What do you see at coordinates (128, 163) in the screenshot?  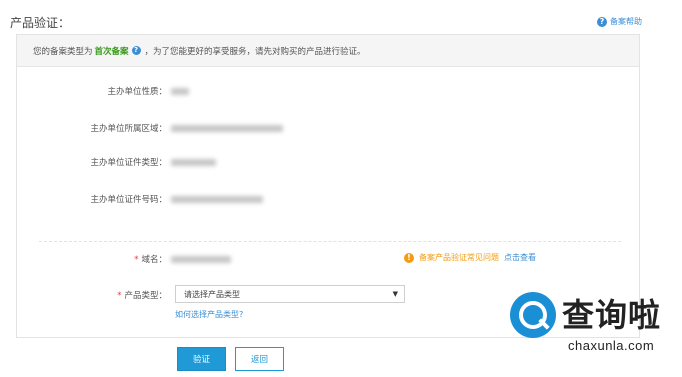 I see `org-id-type-label: 主办单位证件类型：` at bounding box center [128, 163].